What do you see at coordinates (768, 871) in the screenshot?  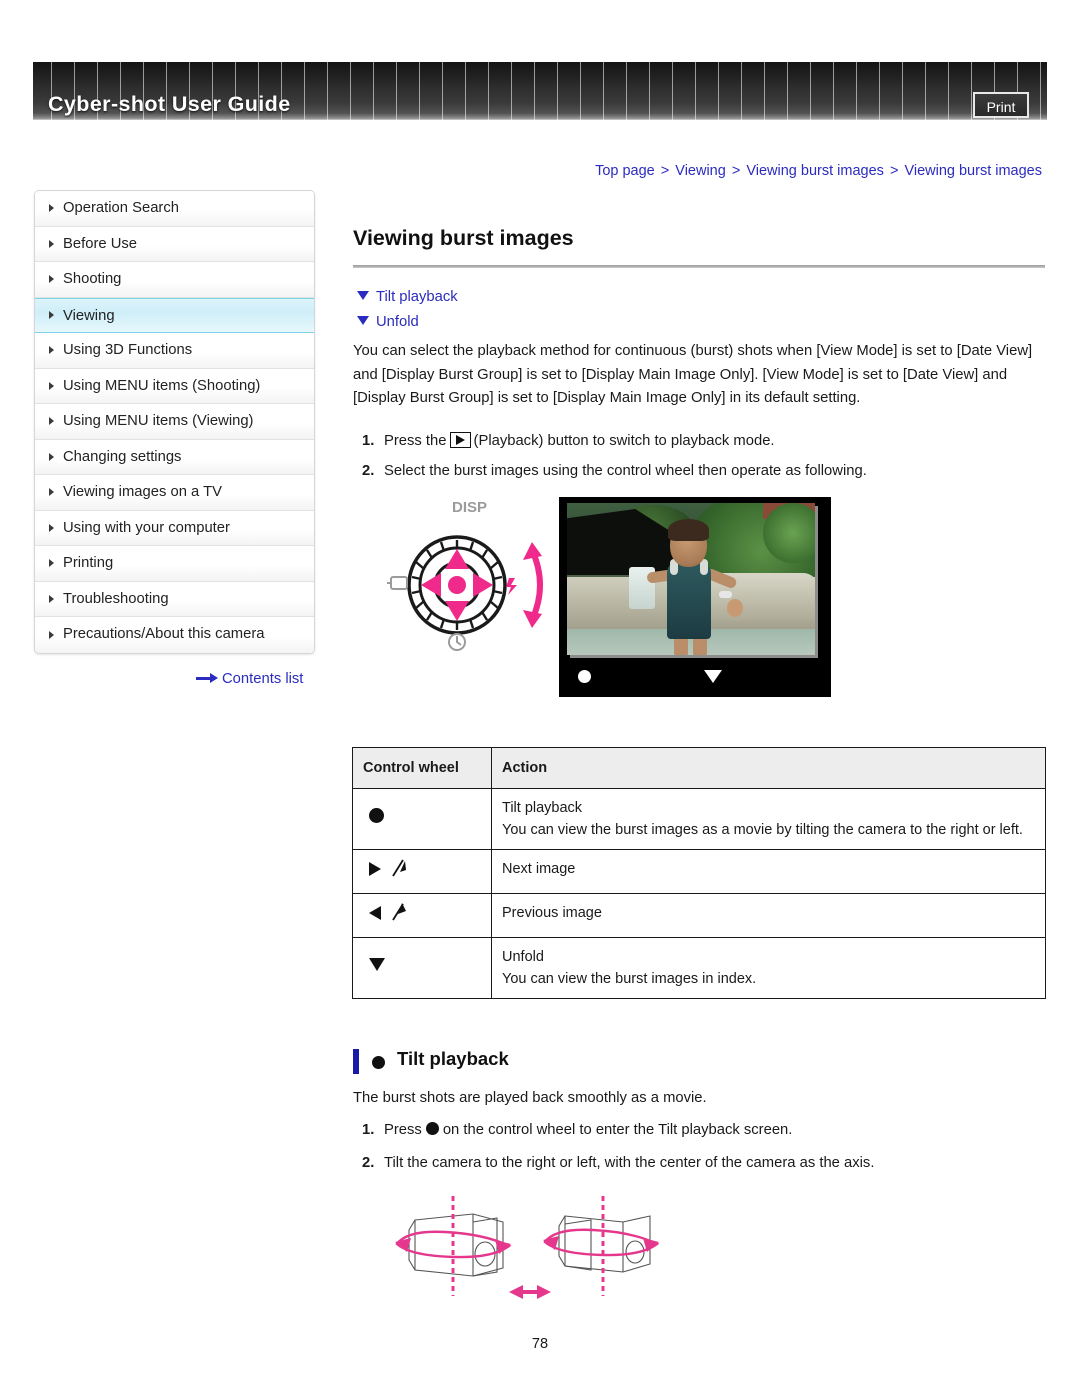 I see `table-cell-action: Next image` at bounding box center [768, 871].